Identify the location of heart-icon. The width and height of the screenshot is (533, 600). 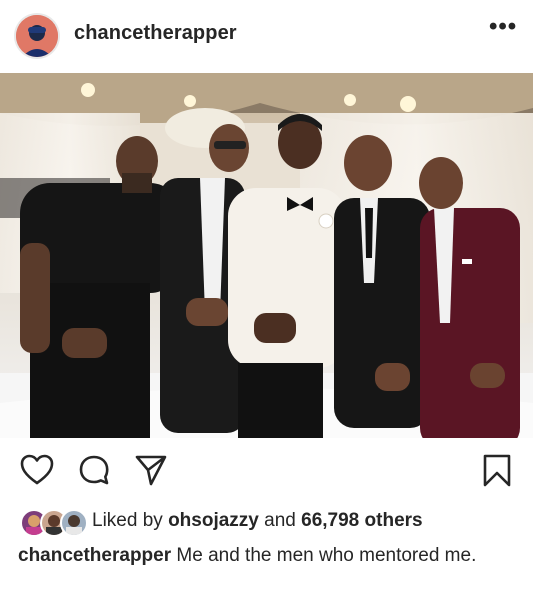
(37, 470).